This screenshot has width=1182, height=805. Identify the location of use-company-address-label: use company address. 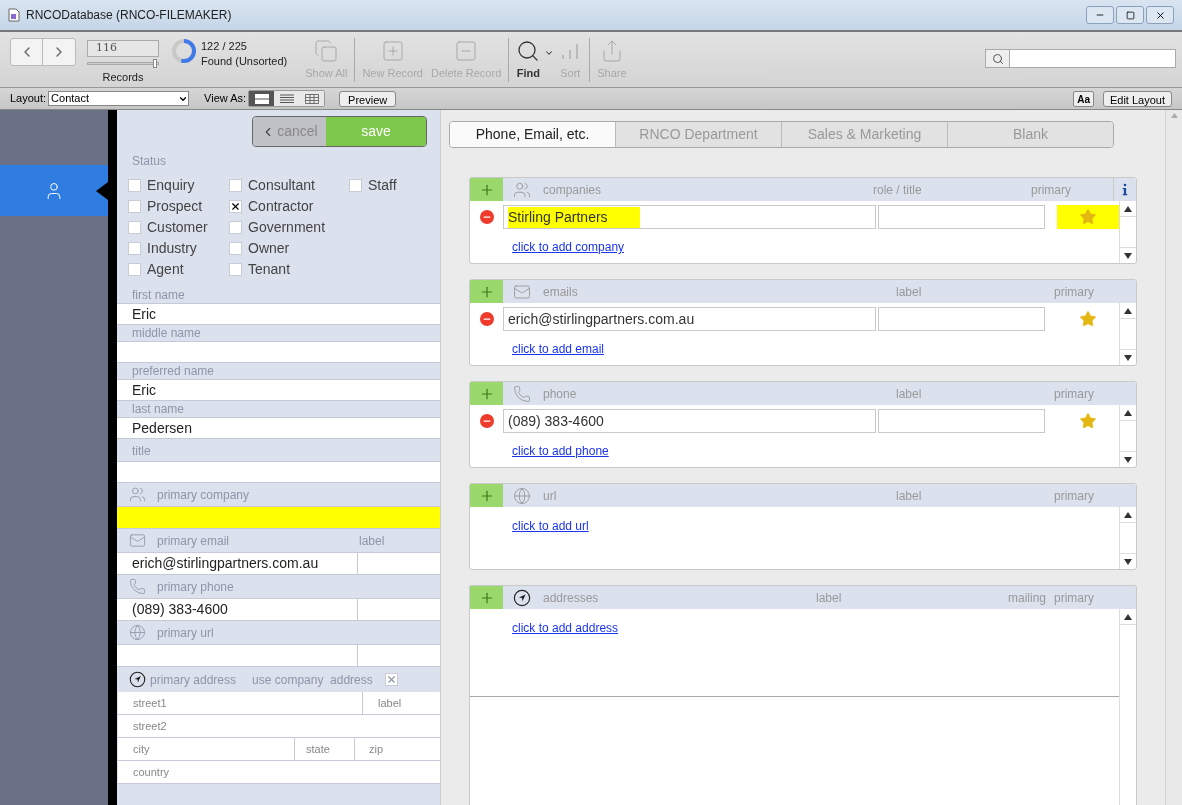
(312, 680).